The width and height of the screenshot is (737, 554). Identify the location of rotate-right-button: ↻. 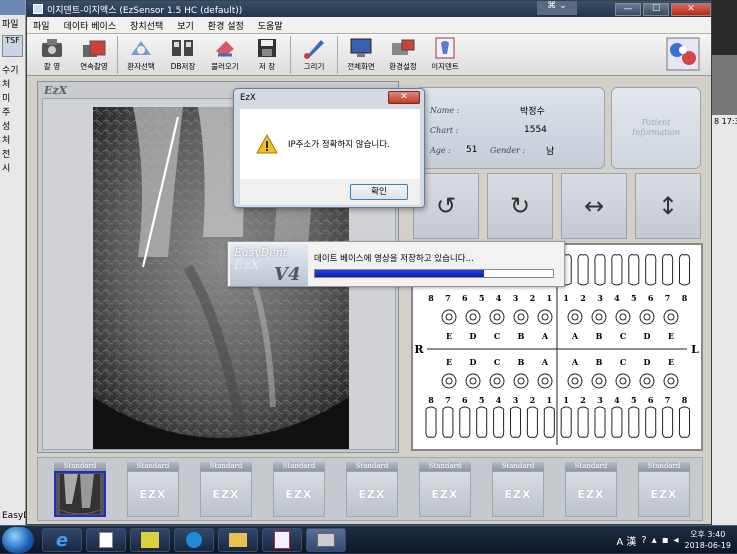
(520, 206).